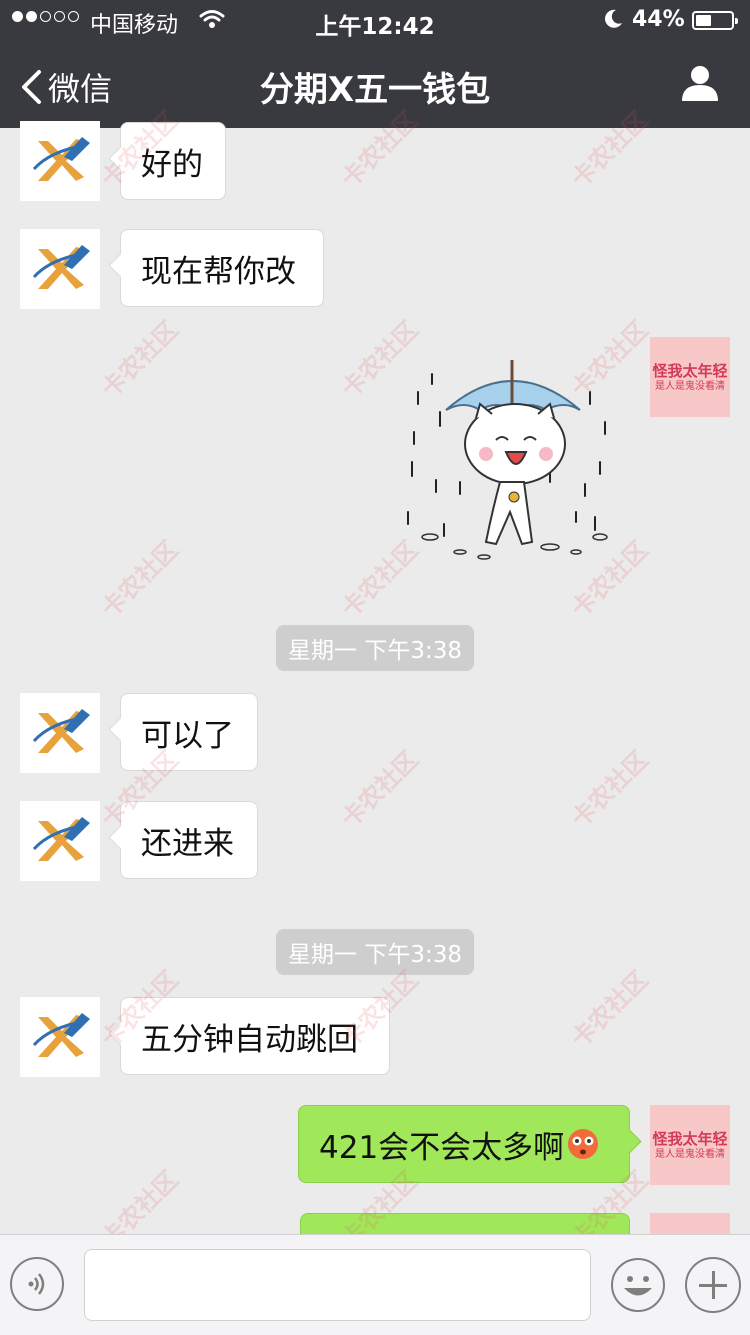 The image size is (750, 1335). Describe the element at coordinates (249, 1039) in the screenshot. I see `message-text: 五分钟自动跳回` at that location.